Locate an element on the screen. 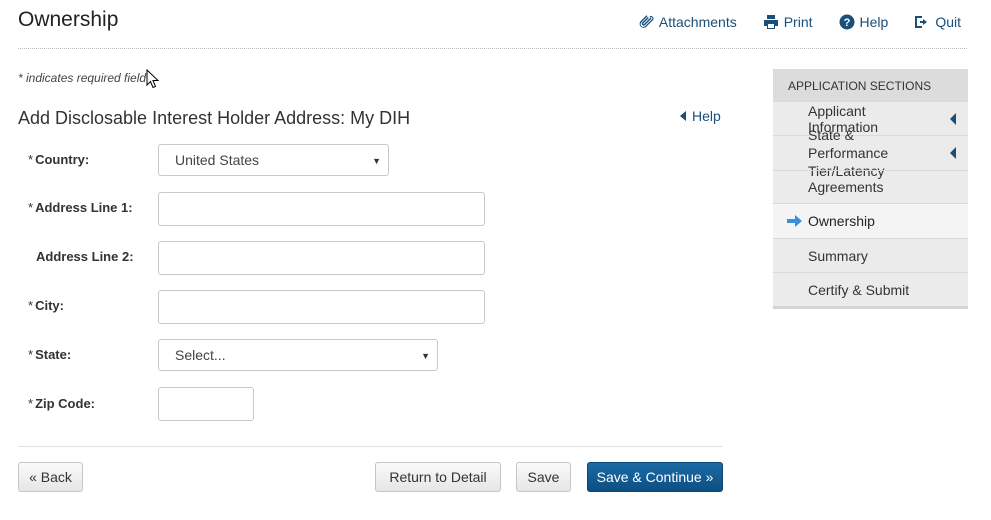 The width and height of the screenshot is (991, 520). city-input is located at coordinates (321, 307).